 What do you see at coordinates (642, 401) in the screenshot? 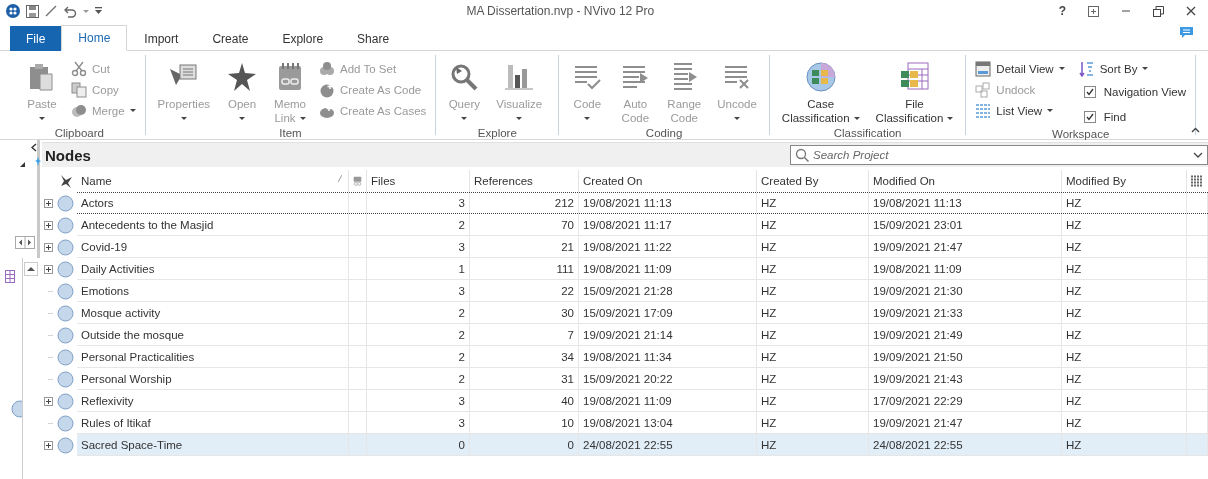
I see `table-row: Reflexivity 3 40 19/08/2021 11:09 HZ 17/09/2021 22:29 HZ` at bounding box center [642, 401].